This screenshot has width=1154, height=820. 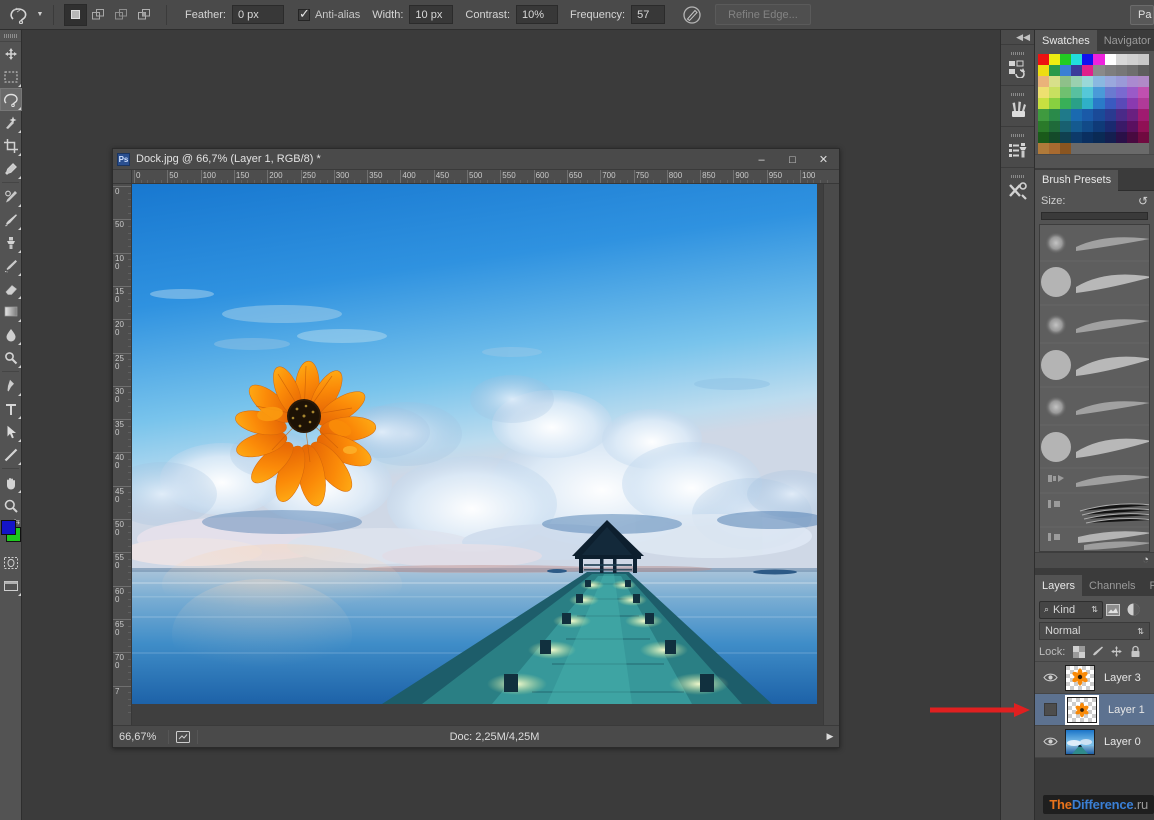 What do you see at coordinates (1080, 741) in the screenshot?
I see `layer-0-thumbnail` at bounding box center [1080, 741].